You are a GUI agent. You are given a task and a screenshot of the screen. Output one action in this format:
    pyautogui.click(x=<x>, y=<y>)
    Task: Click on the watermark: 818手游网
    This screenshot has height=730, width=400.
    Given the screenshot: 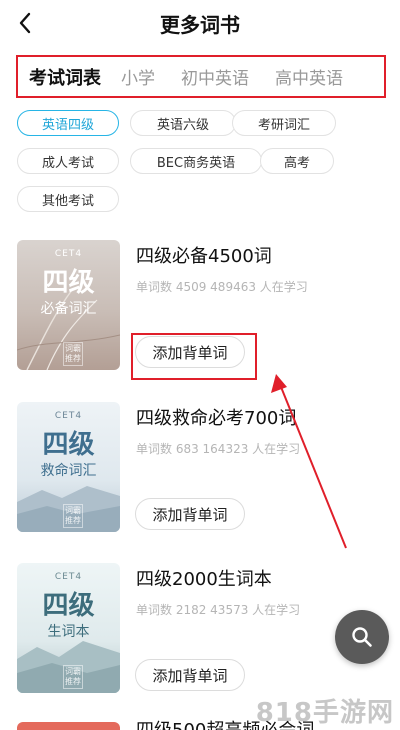 What is the action you would take?
    pyautogui.click(x=324, y=713)
    